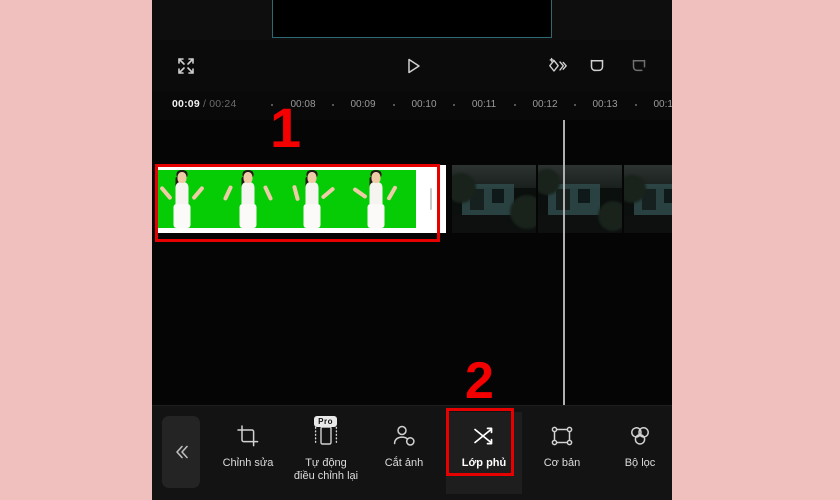  What do you see at coordinates (363, 104) in the screenshot?
I see `ruler-tick-label: 00:09` at bounding box center [363, 104].